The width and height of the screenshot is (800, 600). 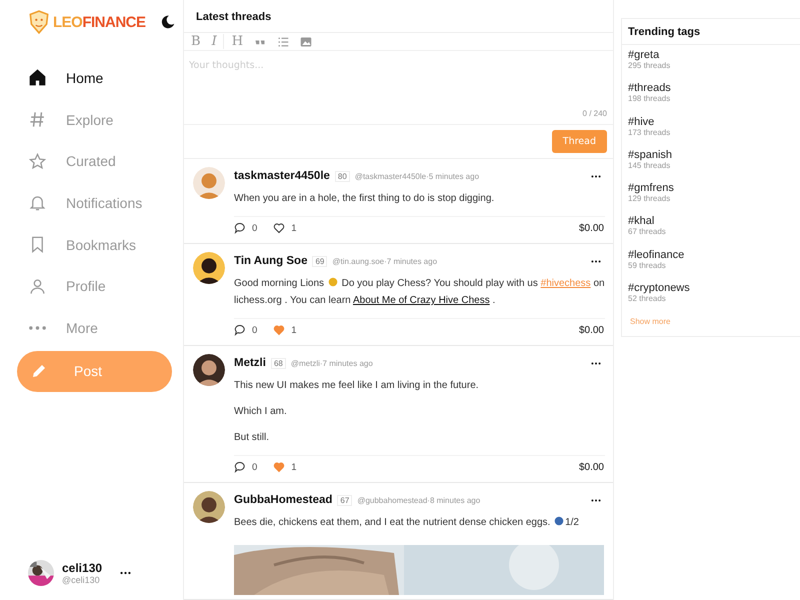 I want to click on reputation-score: 69, so click(x=320, y=261).